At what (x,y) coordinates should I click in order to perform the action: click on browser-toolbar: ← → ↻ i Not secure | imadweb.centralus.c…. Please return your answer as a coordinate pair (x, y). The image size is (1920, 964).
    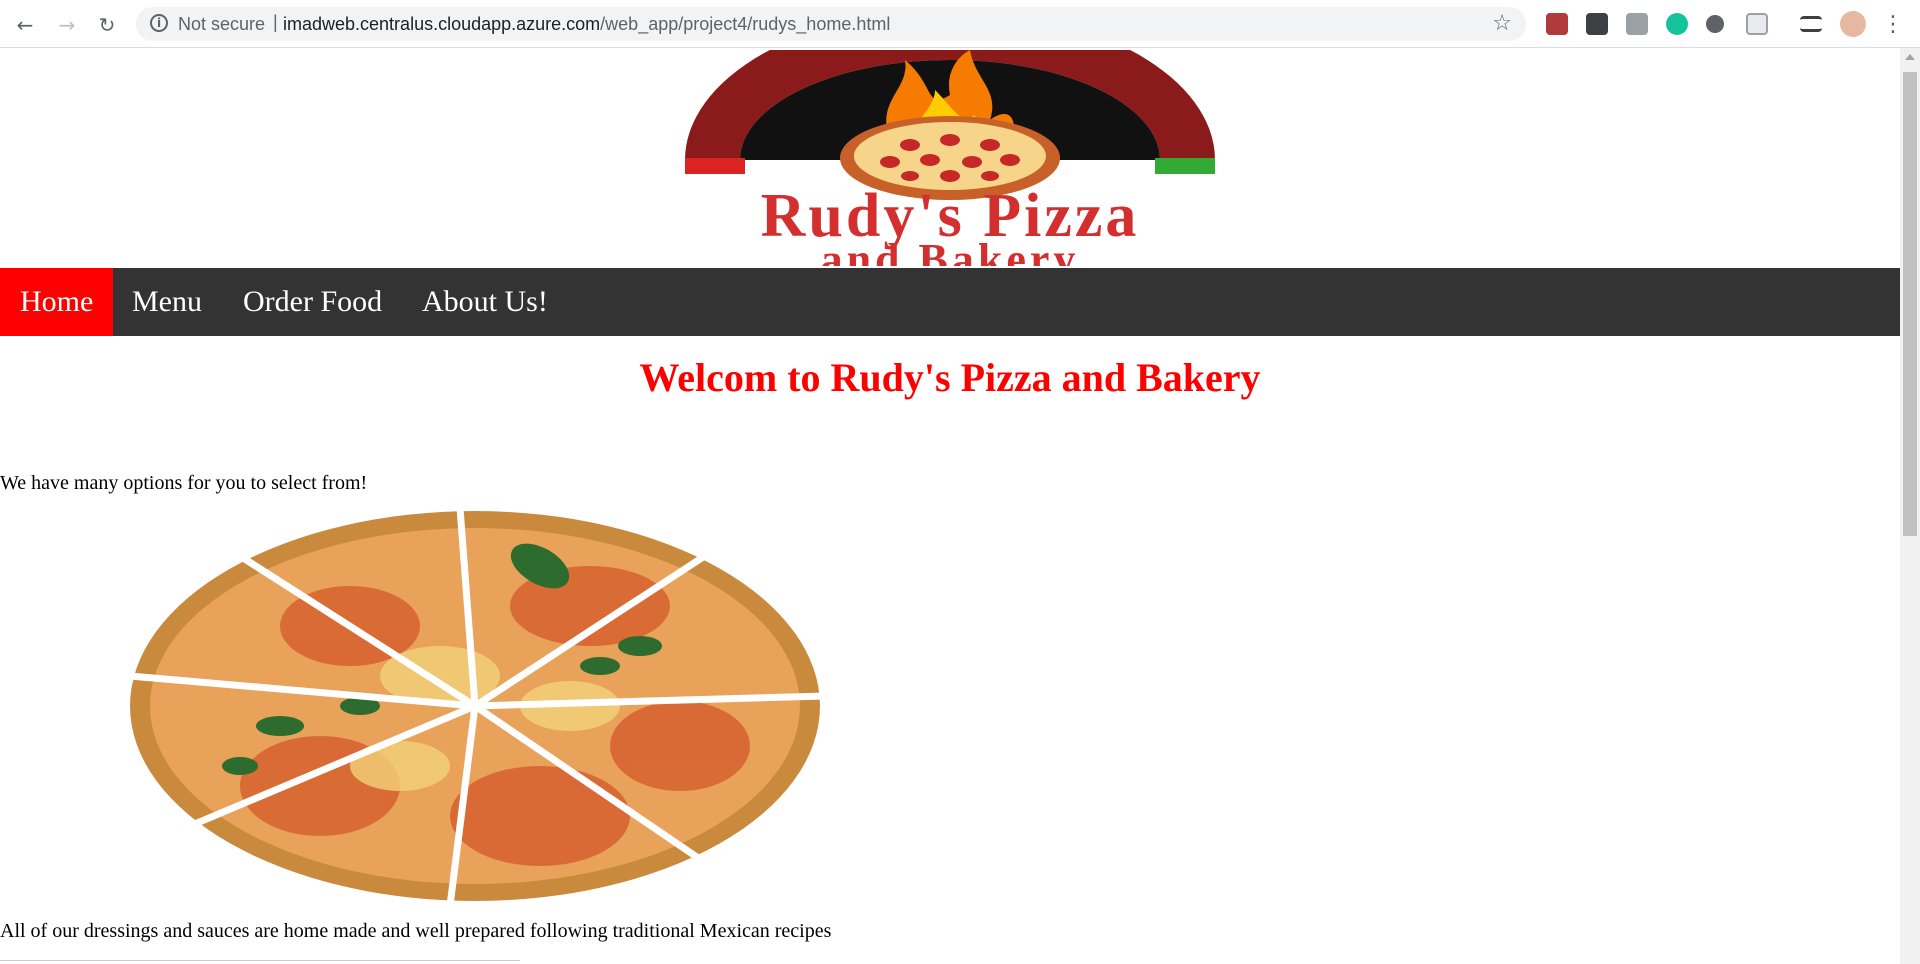
    Looking at the image, I should click on (960, 24).